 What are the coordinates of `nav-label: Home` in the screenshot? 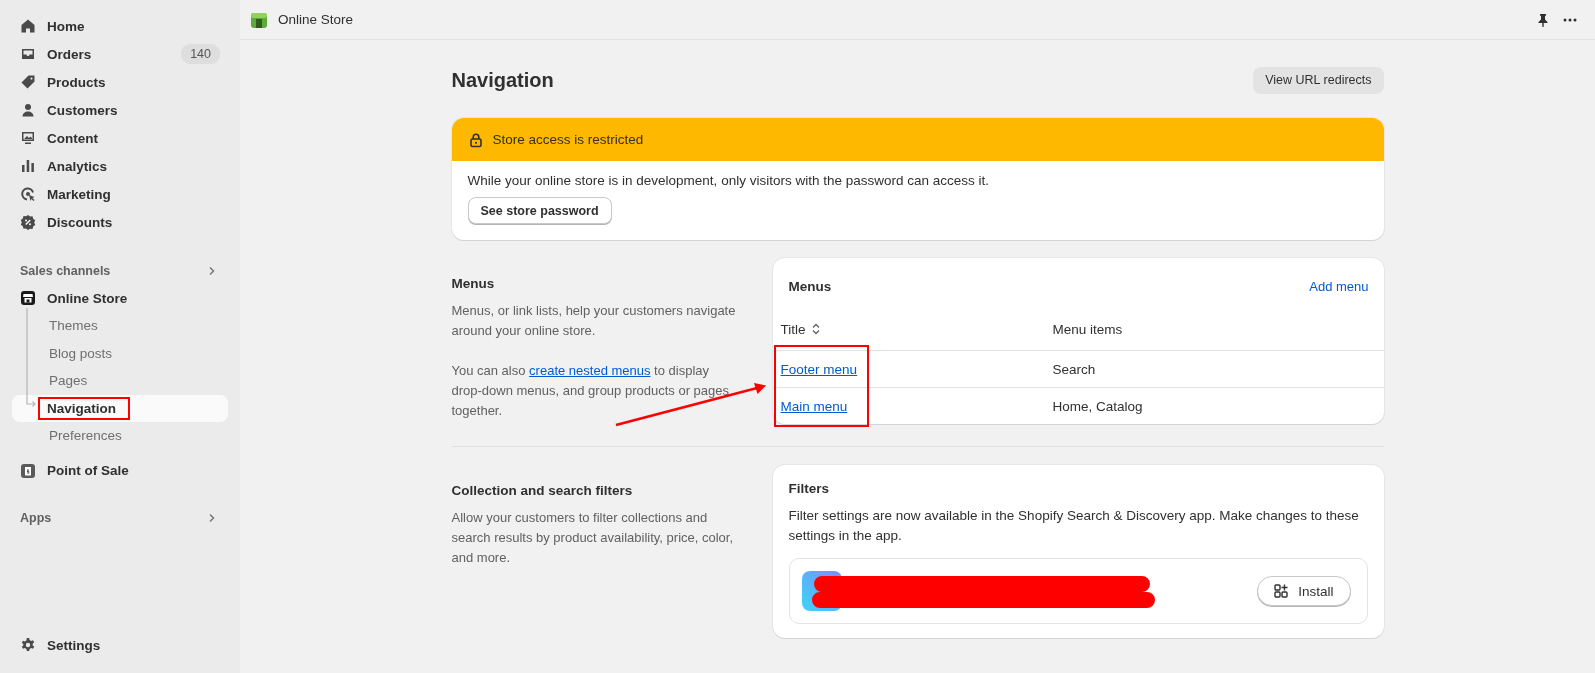 It's located at (66, 26).